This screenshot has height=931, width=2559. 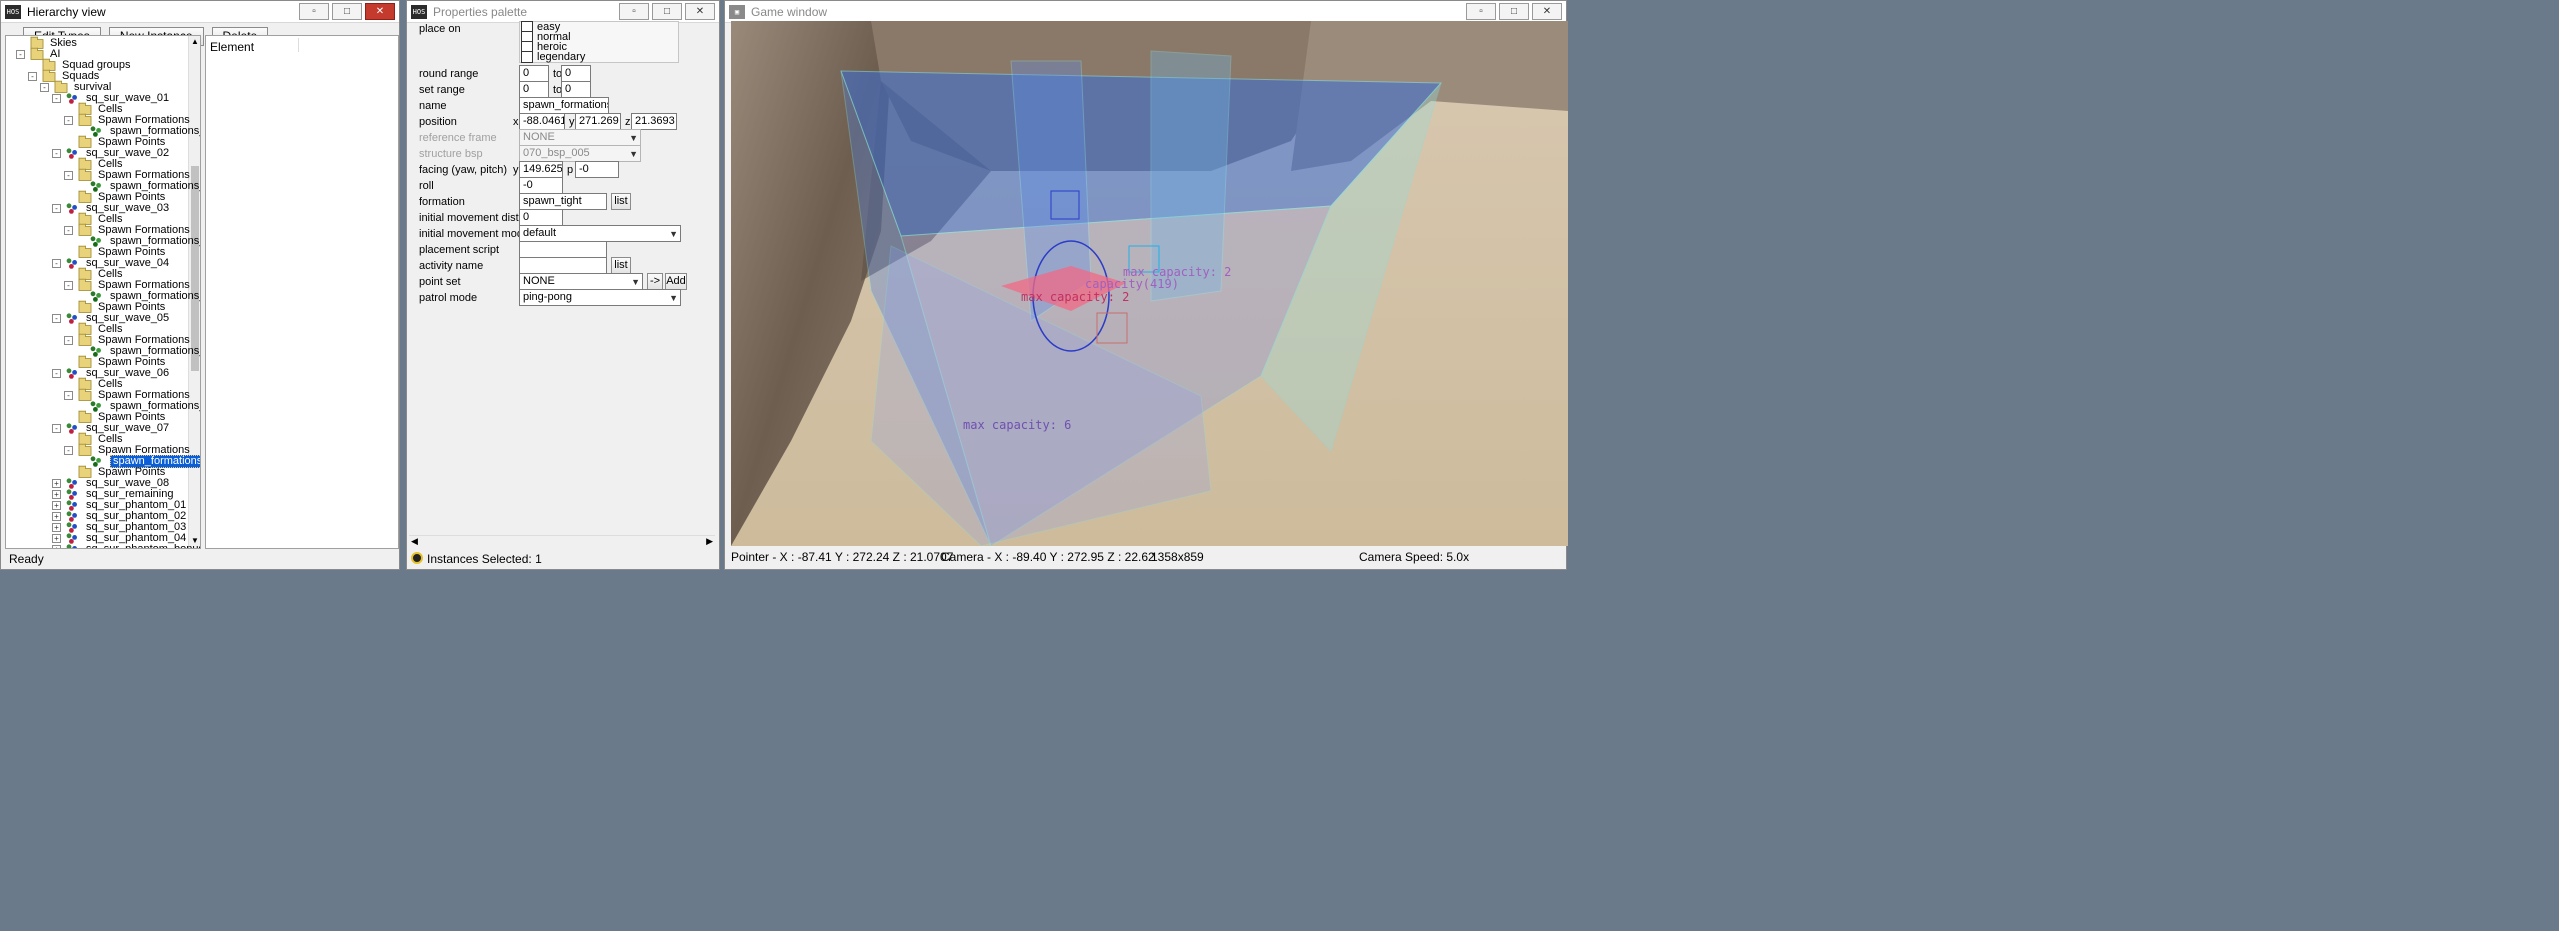 What do you see at coordinates (463, 170) in the screenshot?
I see `facing-label: facing (yaw, pitch)` at bounding box center [463, 170].